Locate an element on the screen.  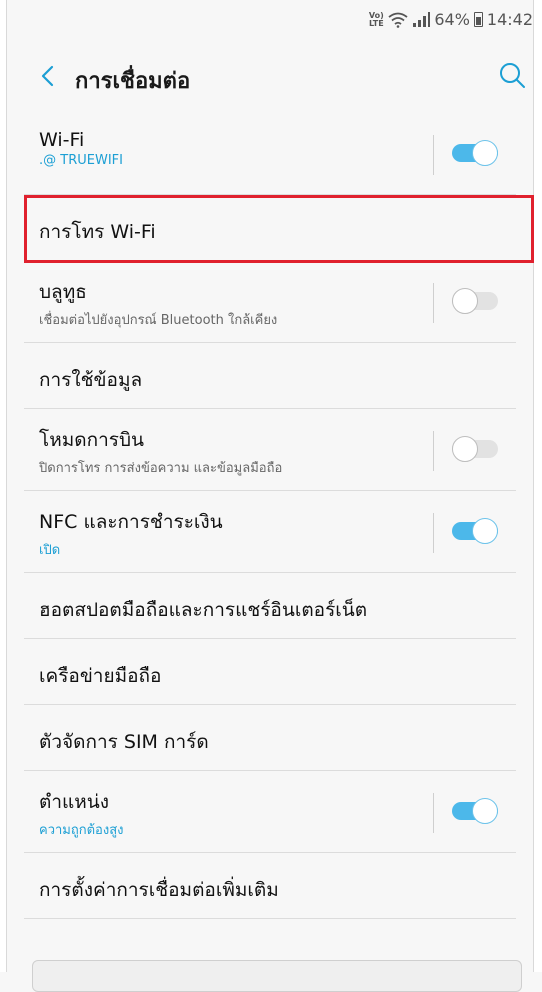
left-frame is located at coordinates (3, 486).